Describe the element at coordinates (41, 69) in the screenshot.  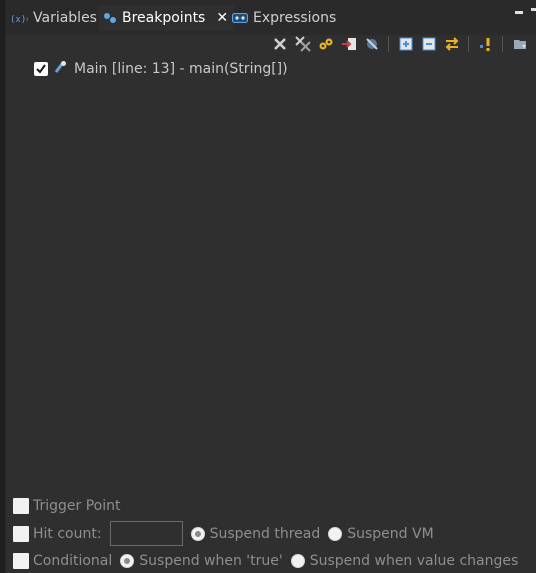
I see `breakpoint-enabled-checkbox` at that location.